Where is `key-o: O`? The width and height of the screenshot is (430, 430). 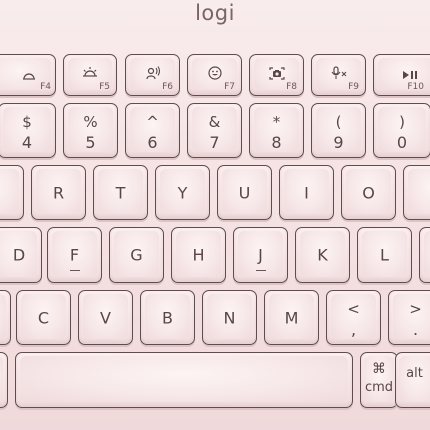 key-o: O is located at coordinates (368, 192).